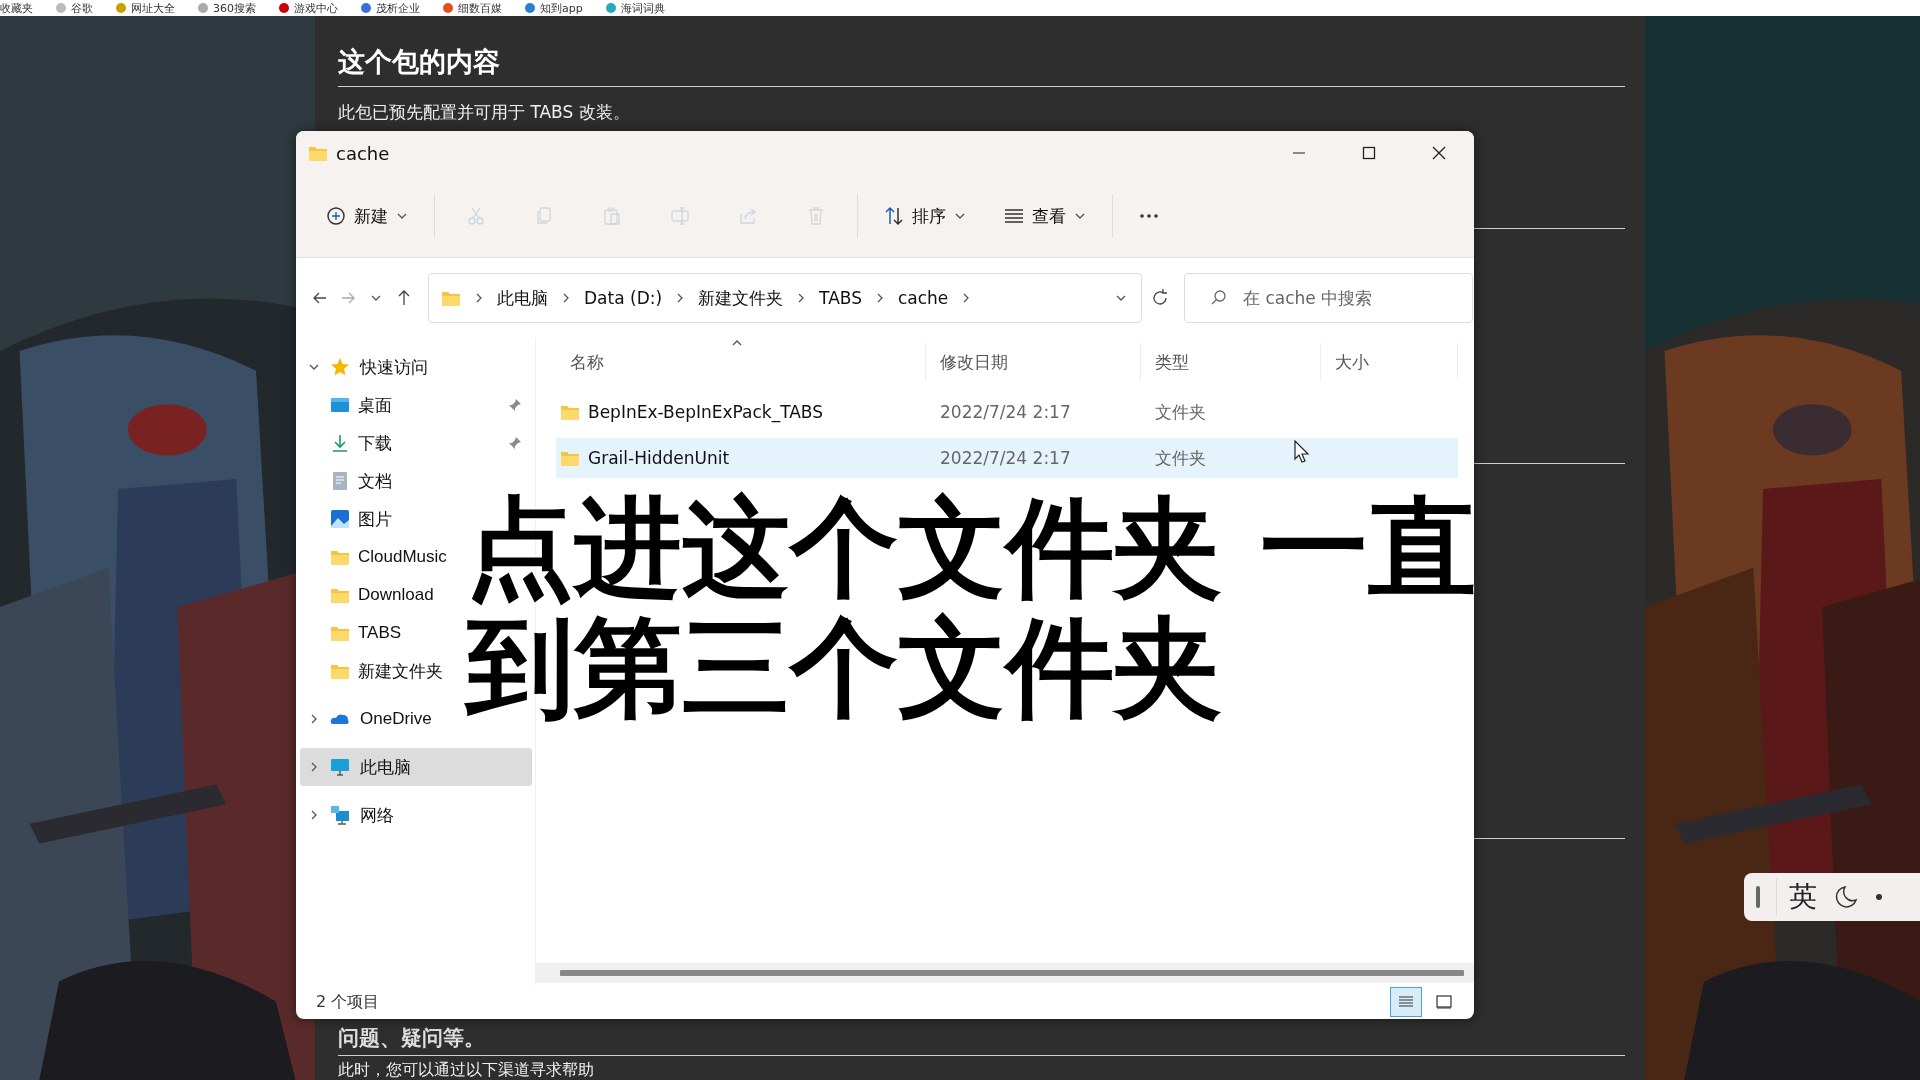 Image resolution: width=1920 pixels, height=1080 pixels. I want to click on breadcrumb-item: 此电脑, so click(522, 298).